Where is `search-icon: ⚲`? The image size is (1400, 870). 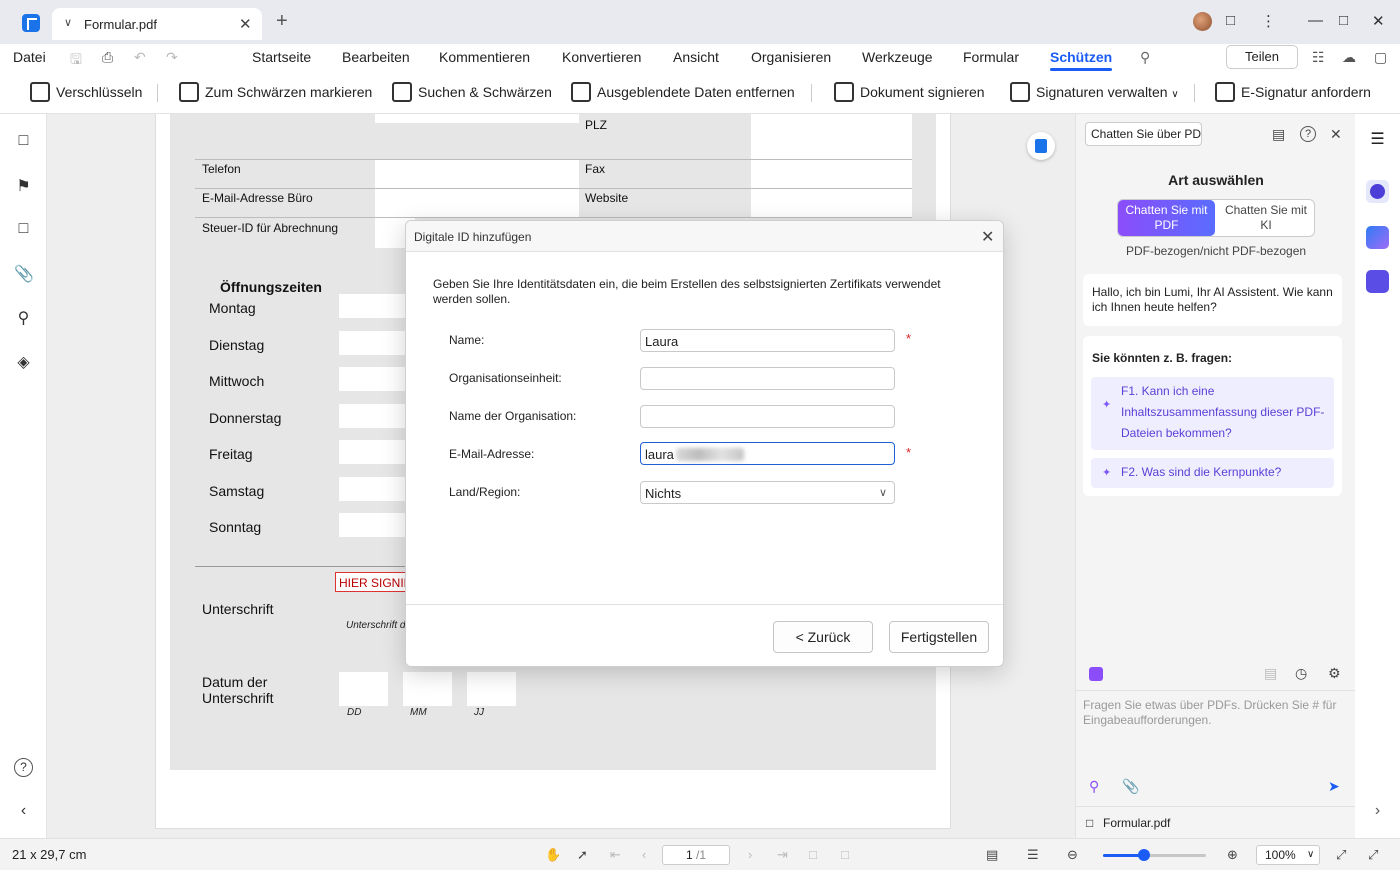
search-icon: ⚲ is located at coordinates (23, 317).